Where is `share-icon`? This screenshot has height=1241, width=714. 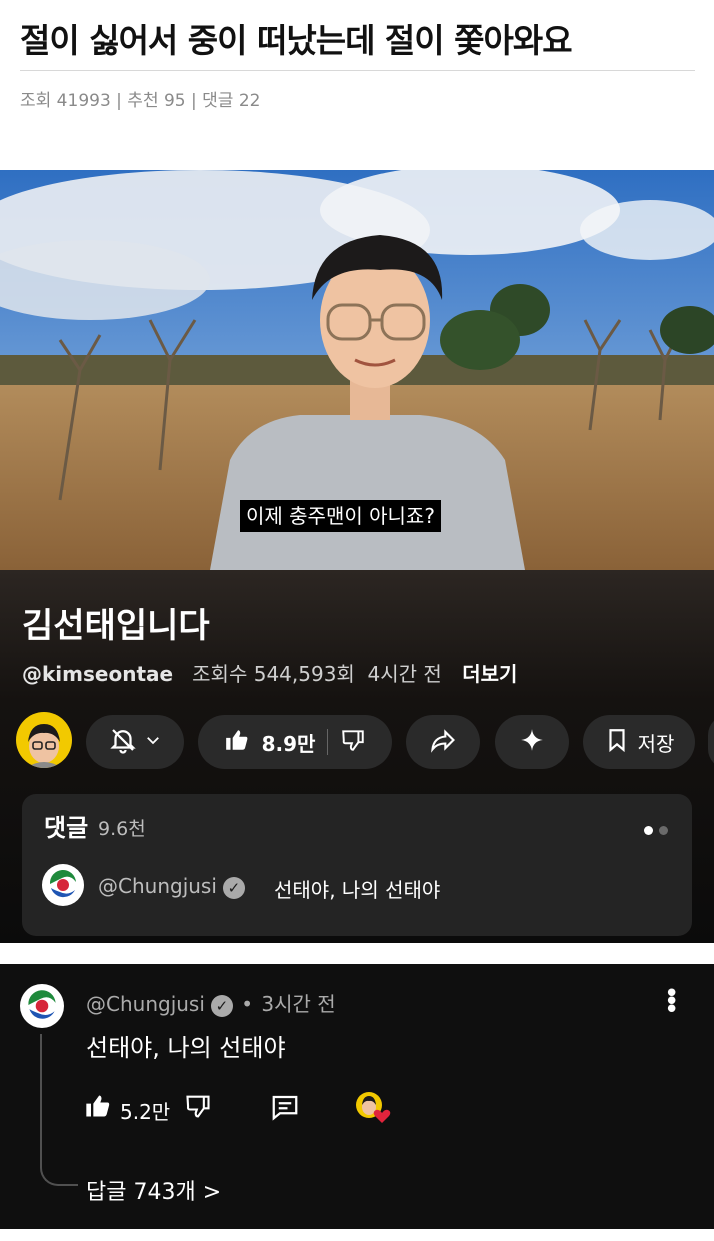
share-icon is located at coordinates (443, 742).